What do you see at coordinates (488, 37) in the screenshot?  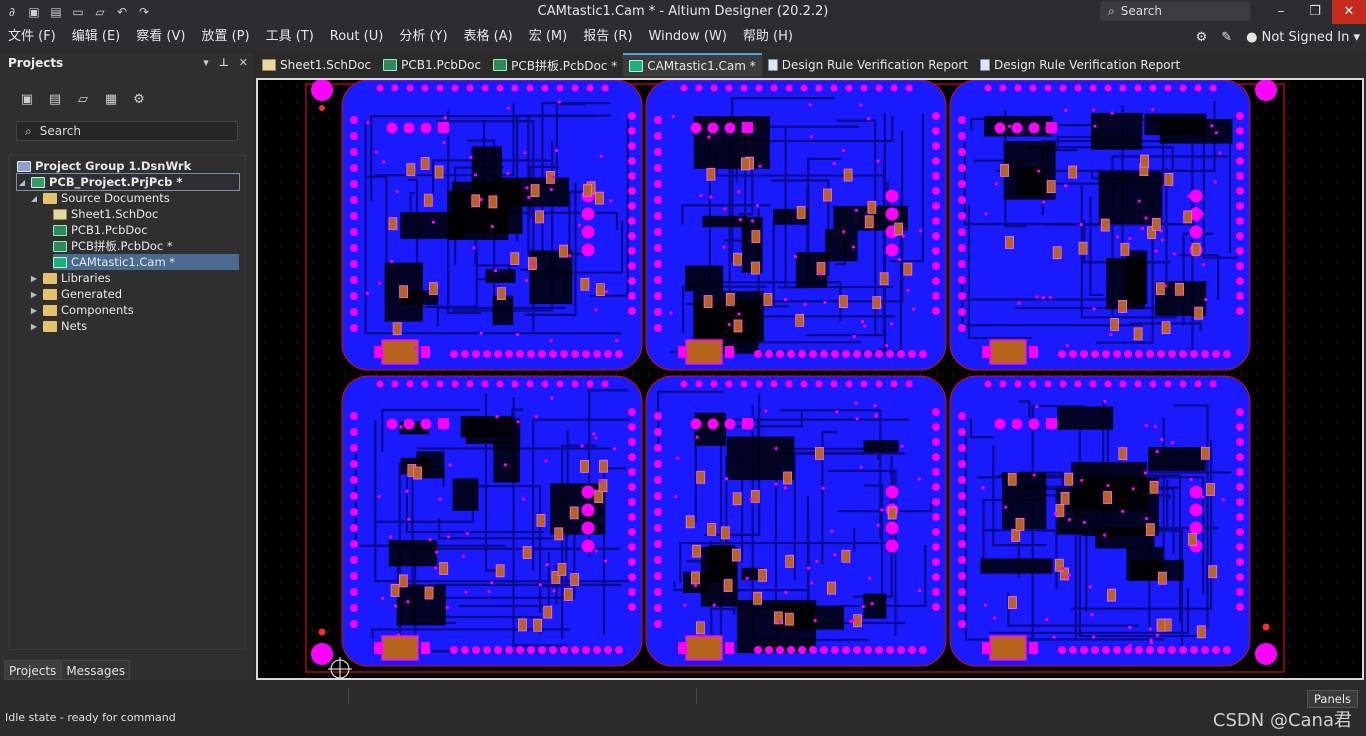 I see `menu-tables: 表格 (A)` at bounding box center [488, 37].